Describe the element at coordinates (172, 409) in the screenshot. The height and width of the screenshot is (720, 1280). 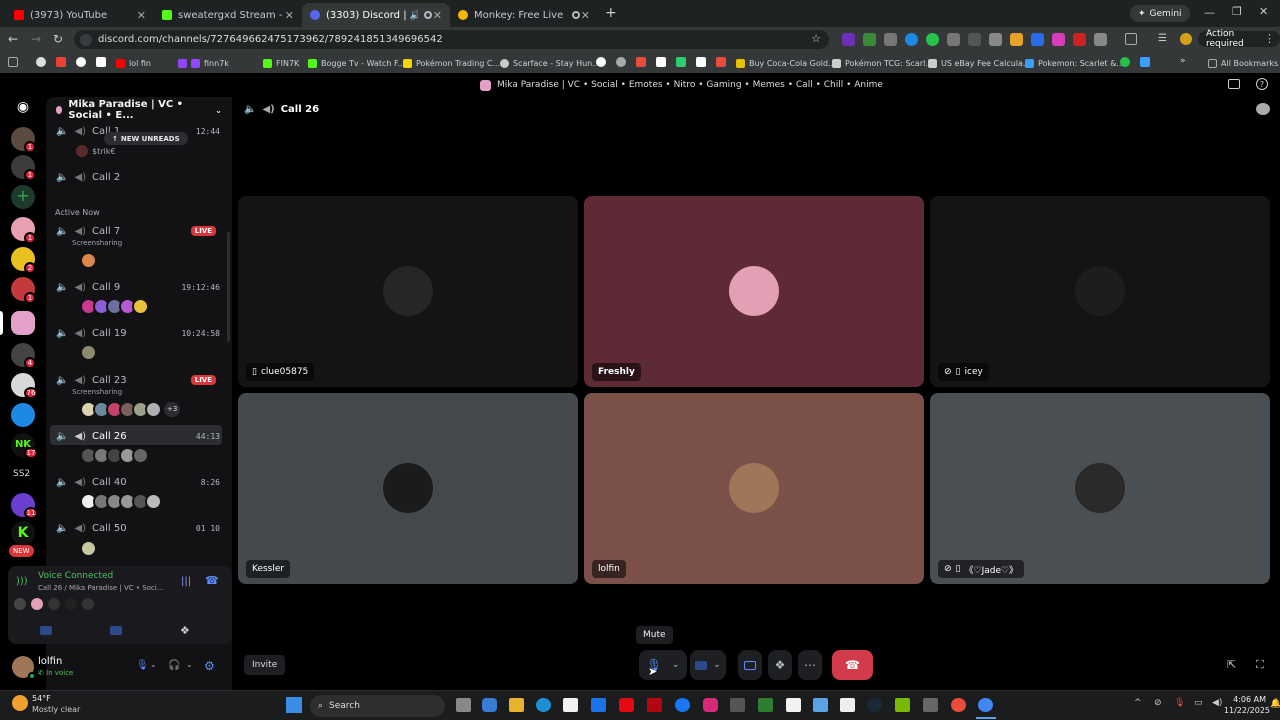
I see `more-users-count: +3` at that location.